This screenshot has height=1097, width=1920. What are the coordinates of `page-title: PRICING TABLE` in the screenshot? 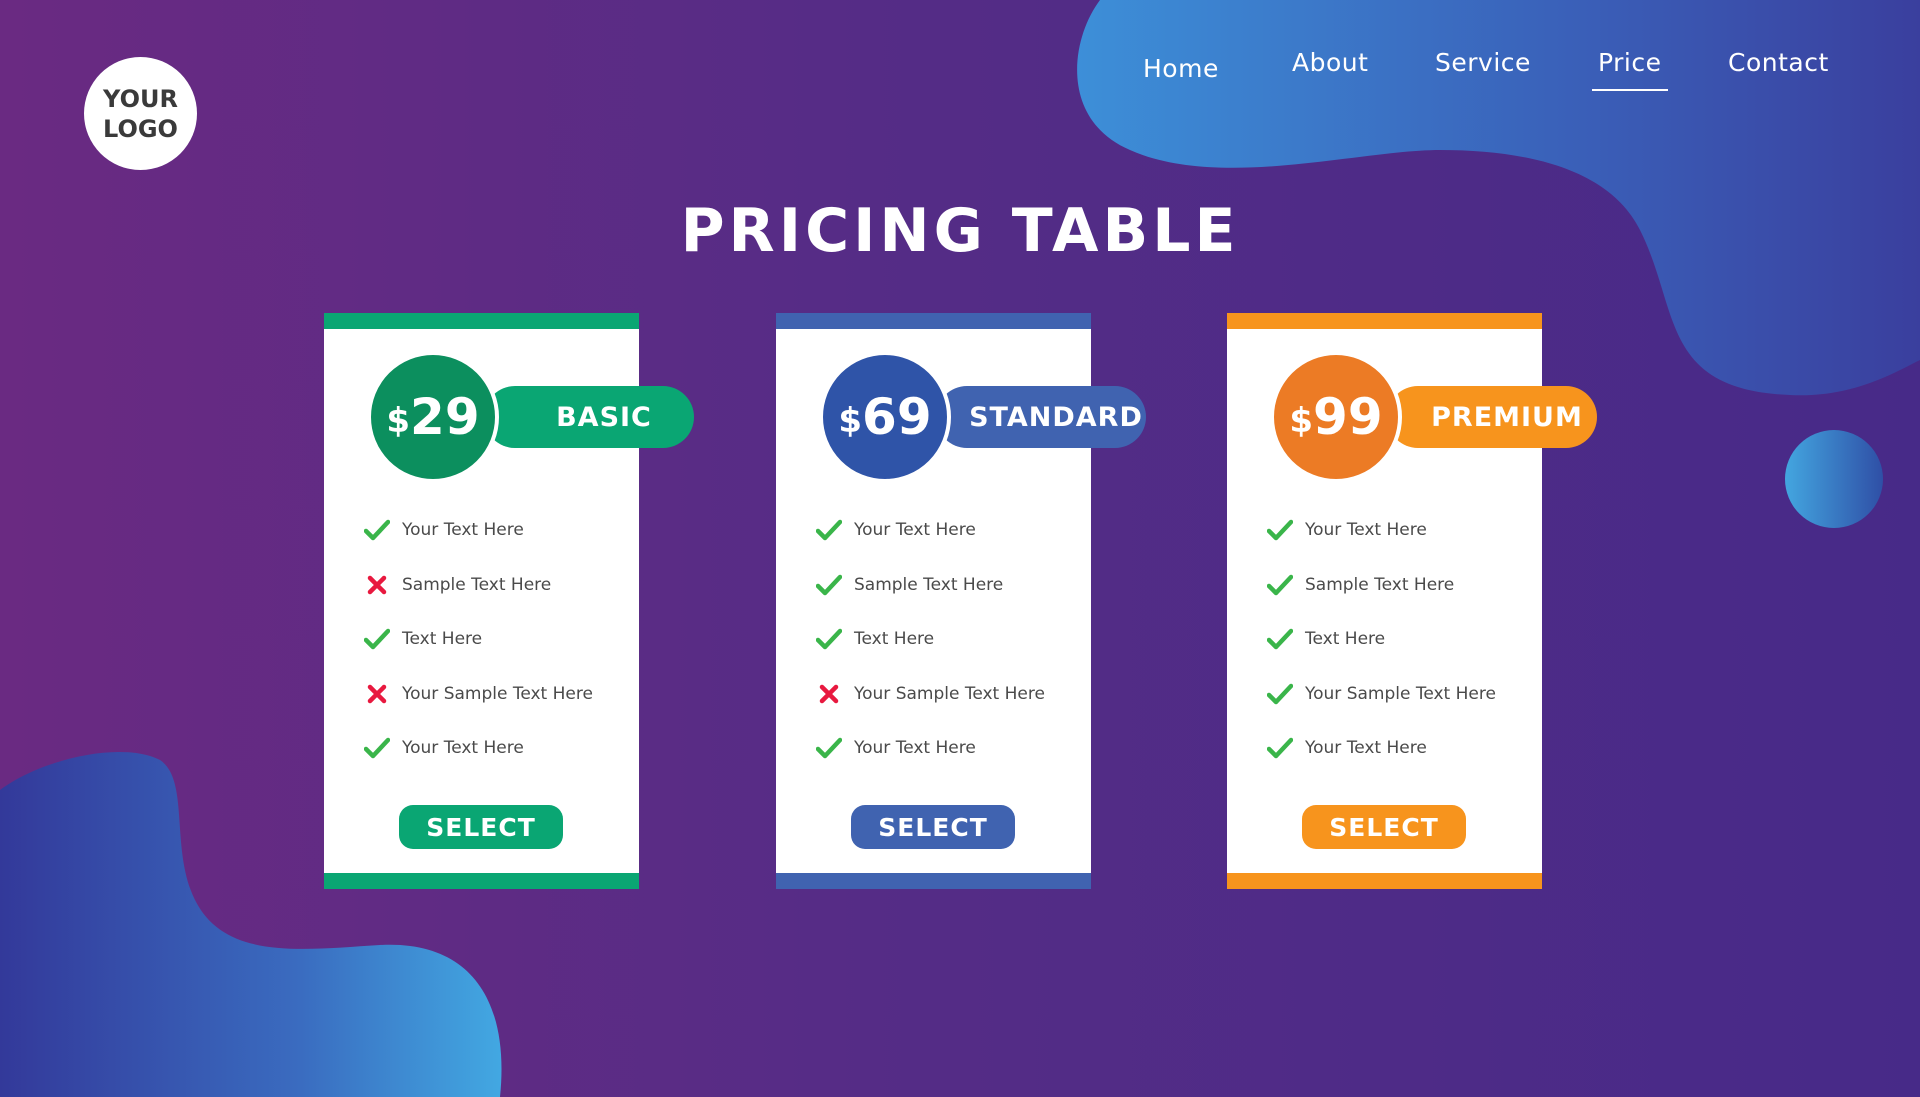 It's located at (960, 231).